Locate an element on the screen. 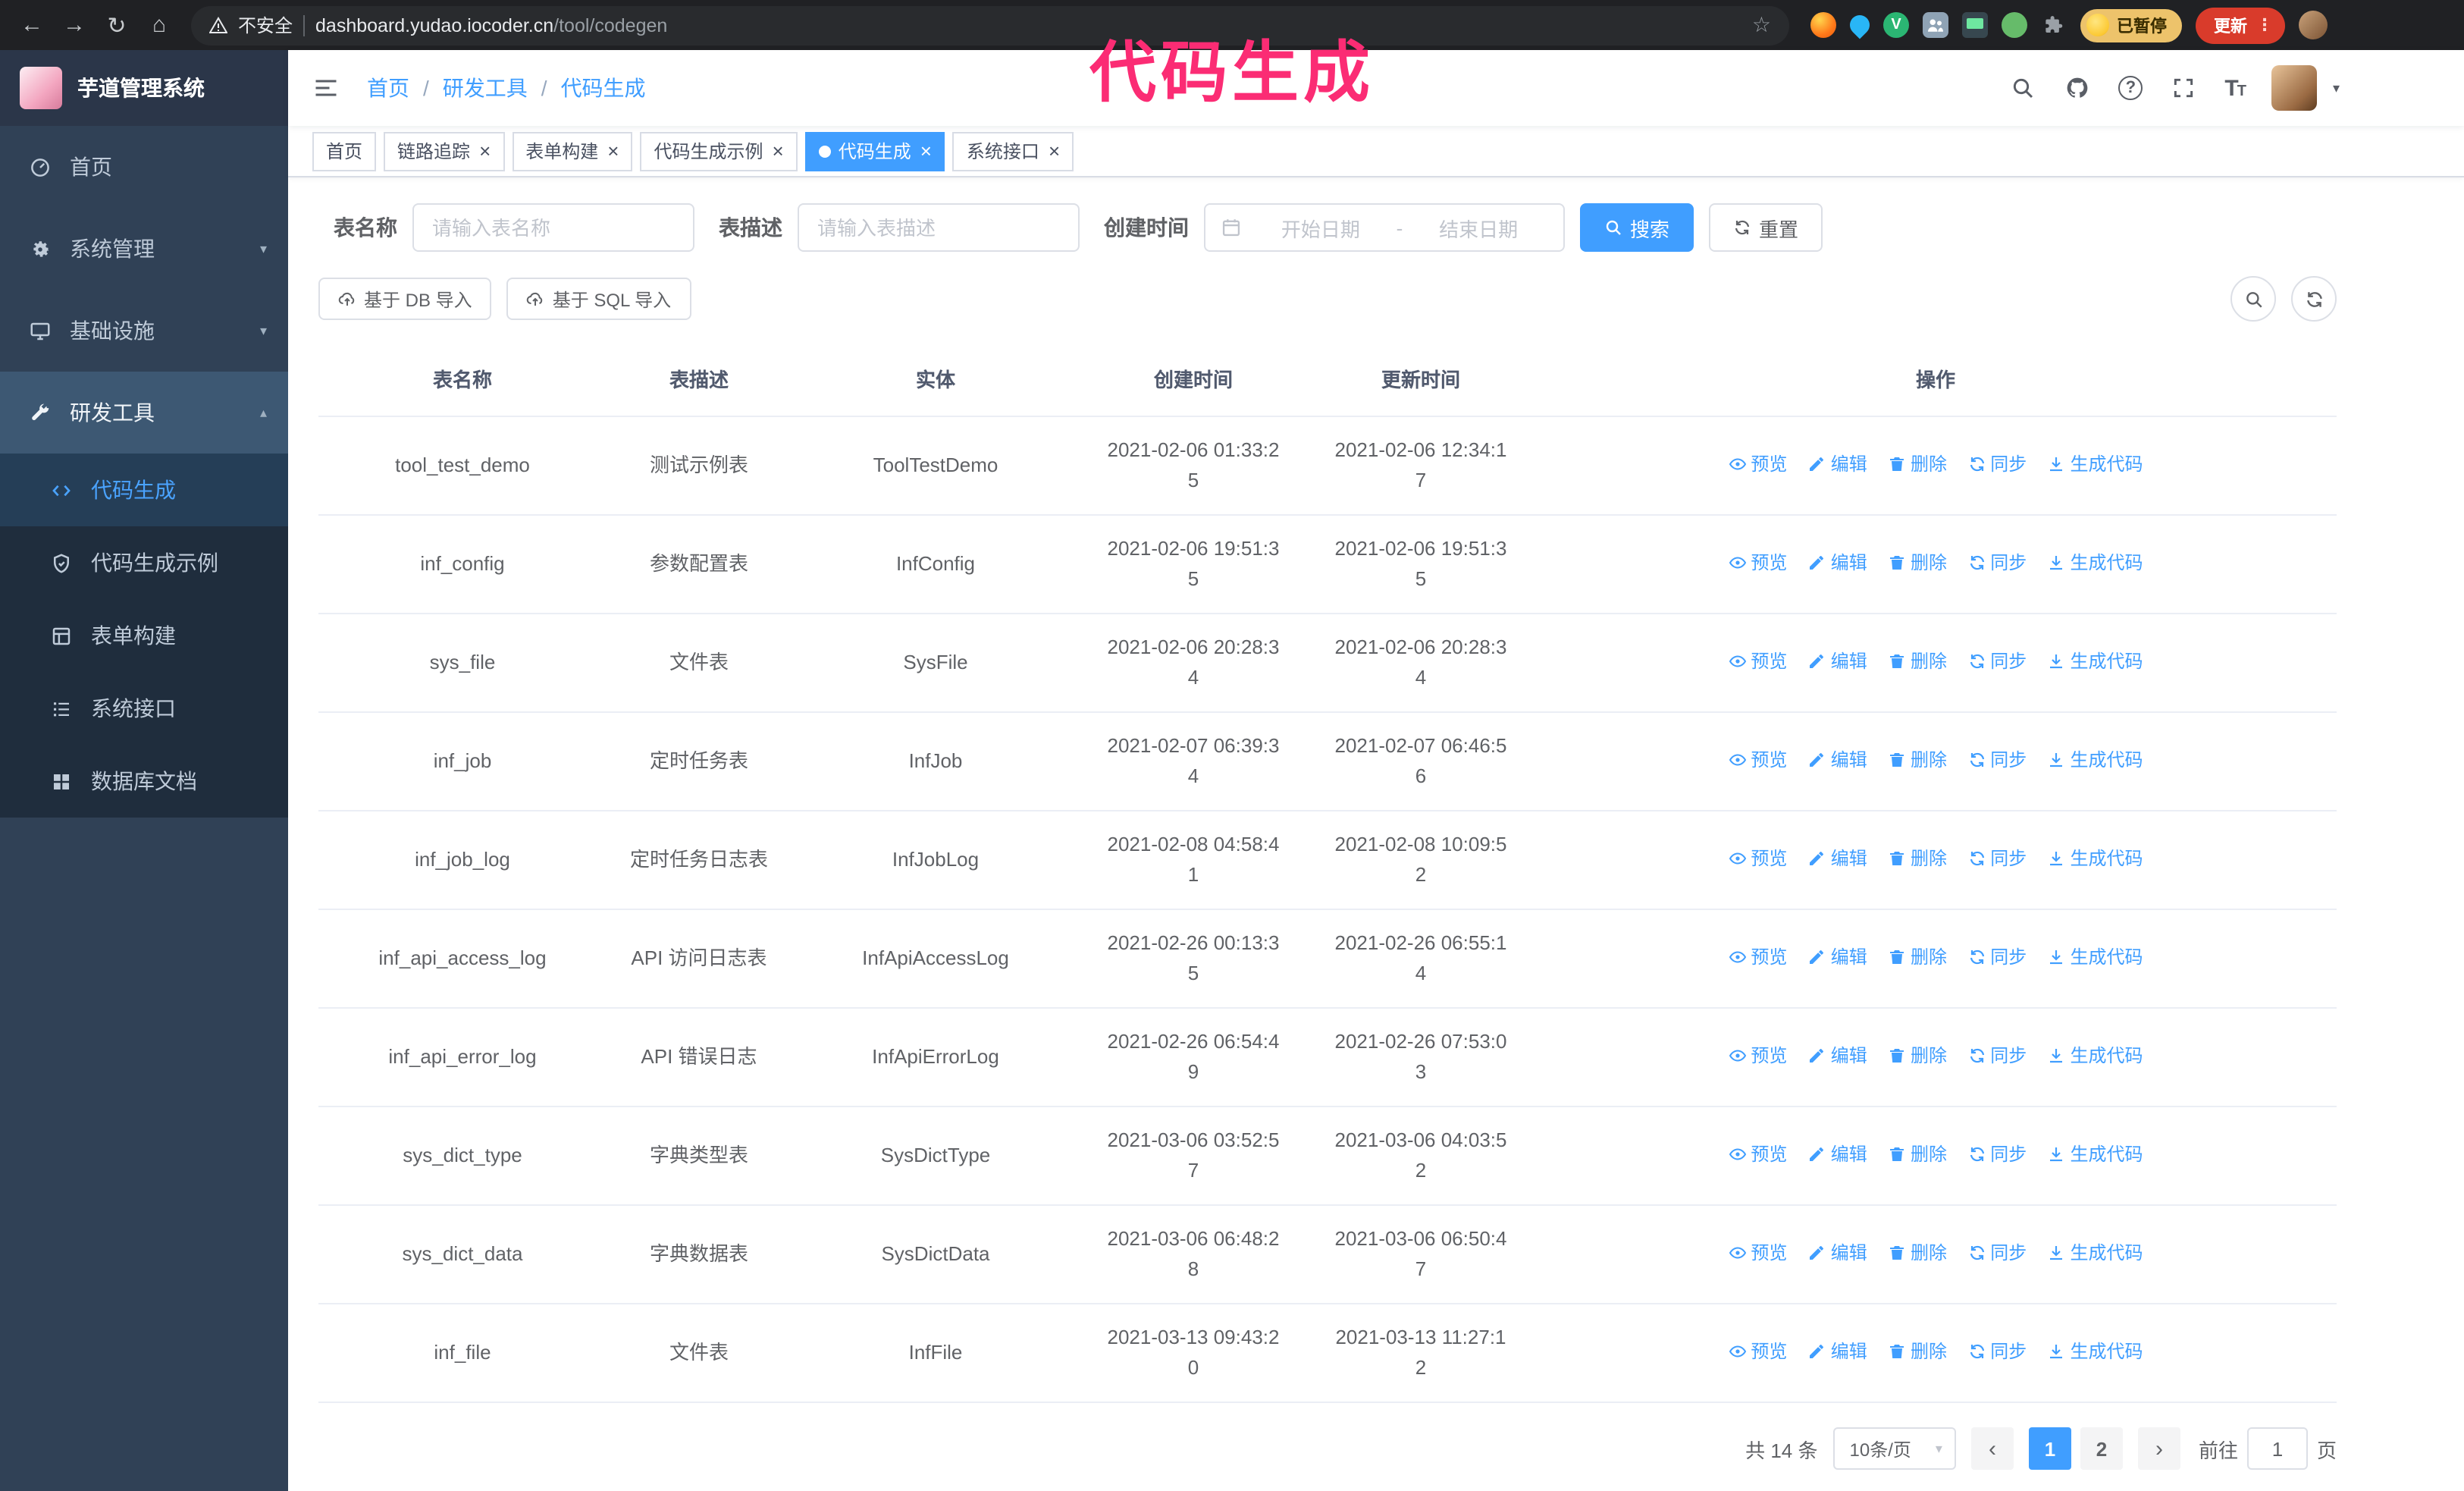 The width and height of the screenshot is (2464, 1491). next-page-button: › is located at coordinates (2159, 1448).